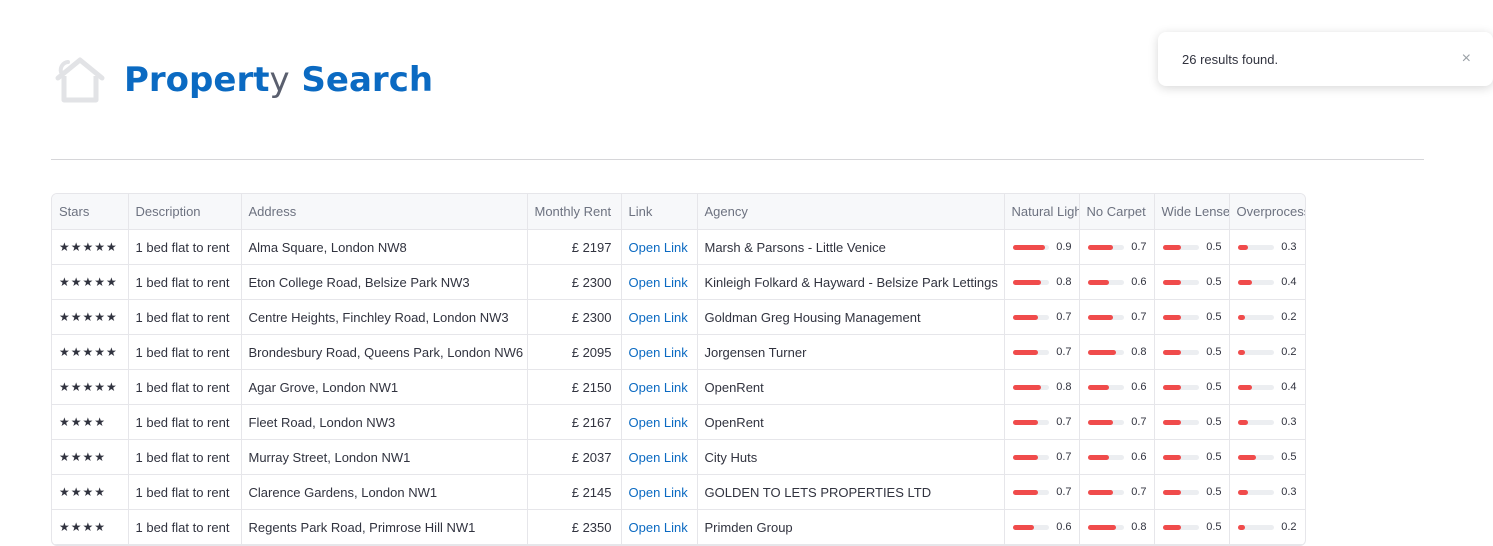  Describe the element at coordinates (1192, 212) in the screenshot. I see `column-header: Wide Lense` at that location.